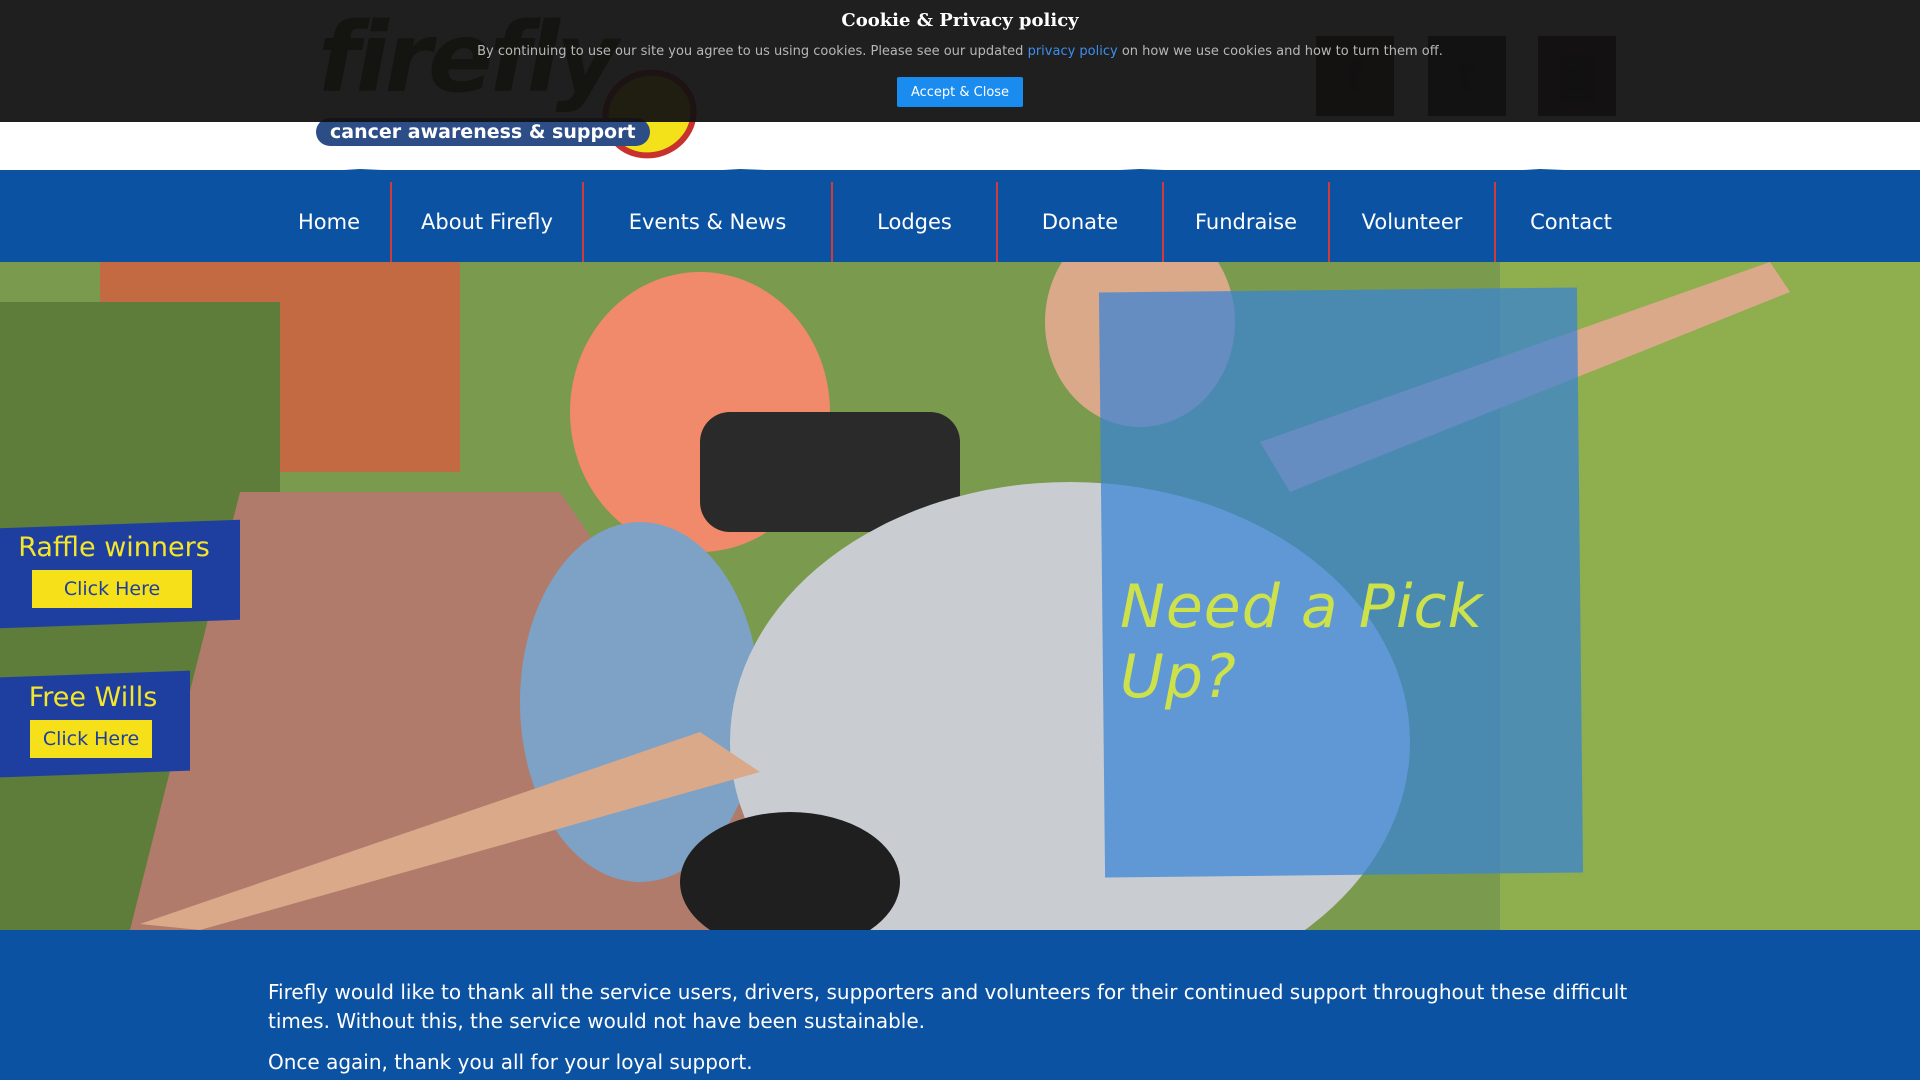  Describe the element at coordinates (1073, 51) in the screenshot. I see `privacy-policy-link: privacy policy` at that location.